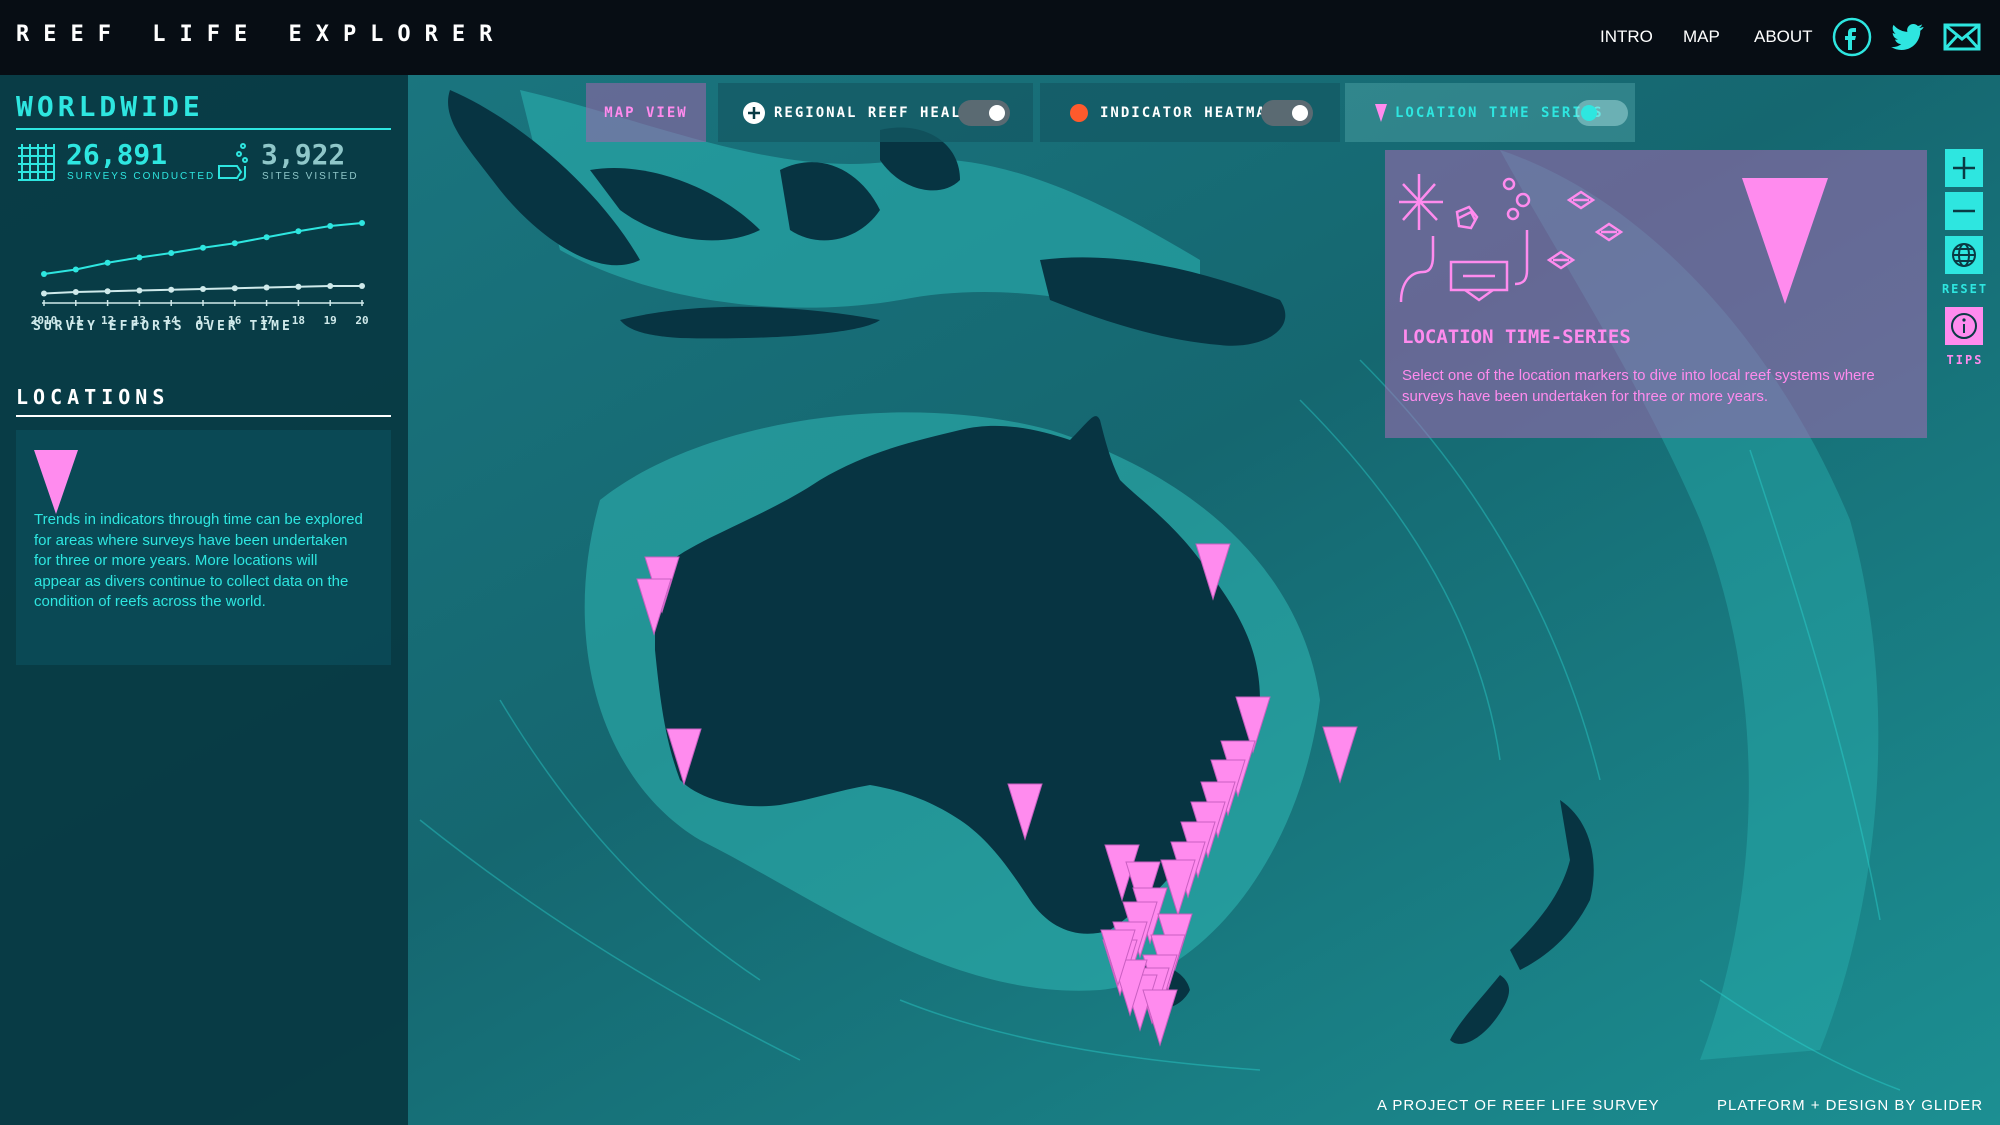  Describe the element at coordinates (233, 162) in the screenshot. I see `diver-mask-icon` at that location.